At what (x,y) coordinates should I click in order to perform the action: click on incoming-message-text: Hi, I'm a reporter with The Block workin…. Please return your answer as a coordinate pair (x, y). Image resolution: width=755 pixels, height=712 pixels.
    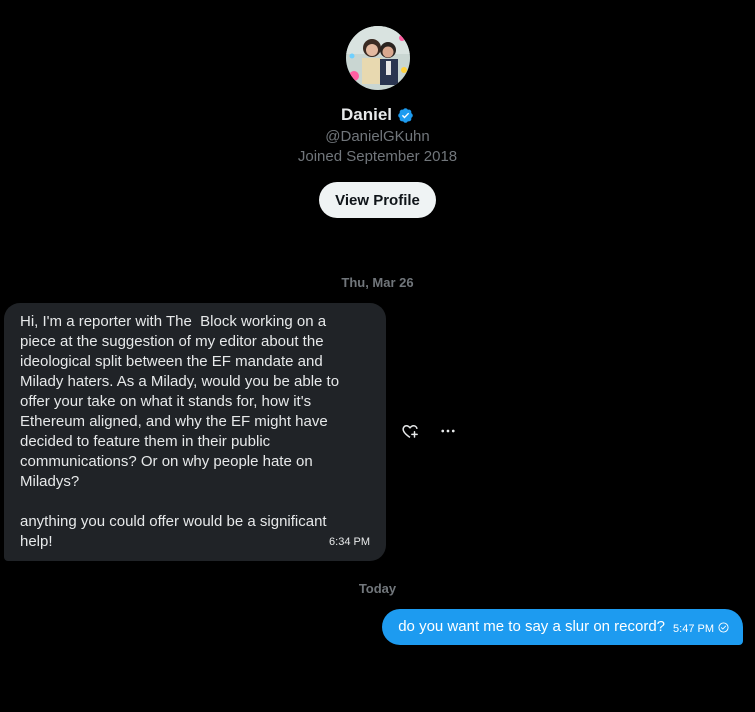
    Looking at the image, I should click on (180, 431).